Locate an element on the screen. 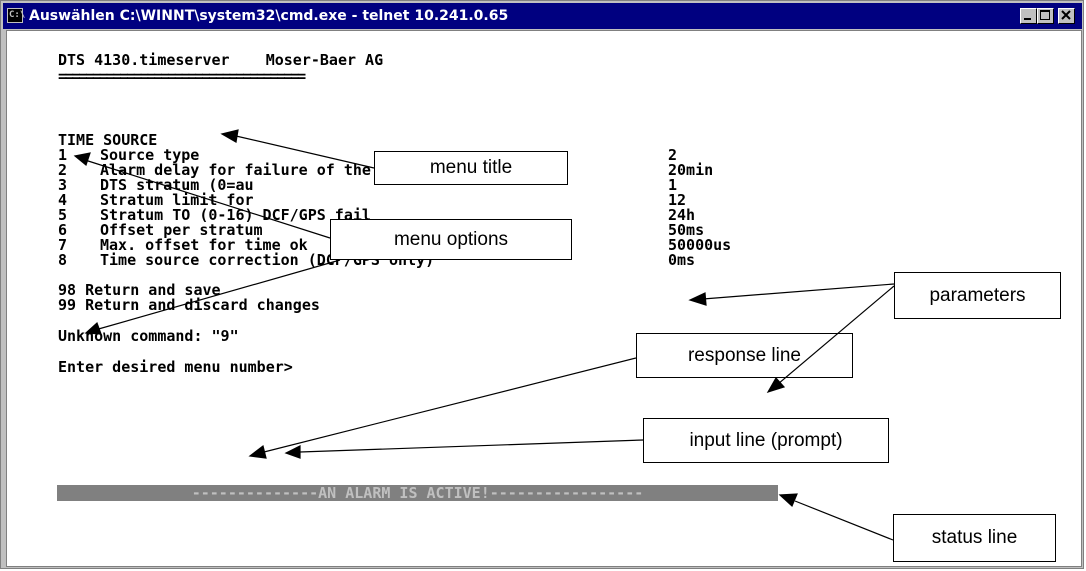 Image resolution: width=1086 pixels, height=571 pixels. arrow-menu-title is located at coordinates (305, 152).